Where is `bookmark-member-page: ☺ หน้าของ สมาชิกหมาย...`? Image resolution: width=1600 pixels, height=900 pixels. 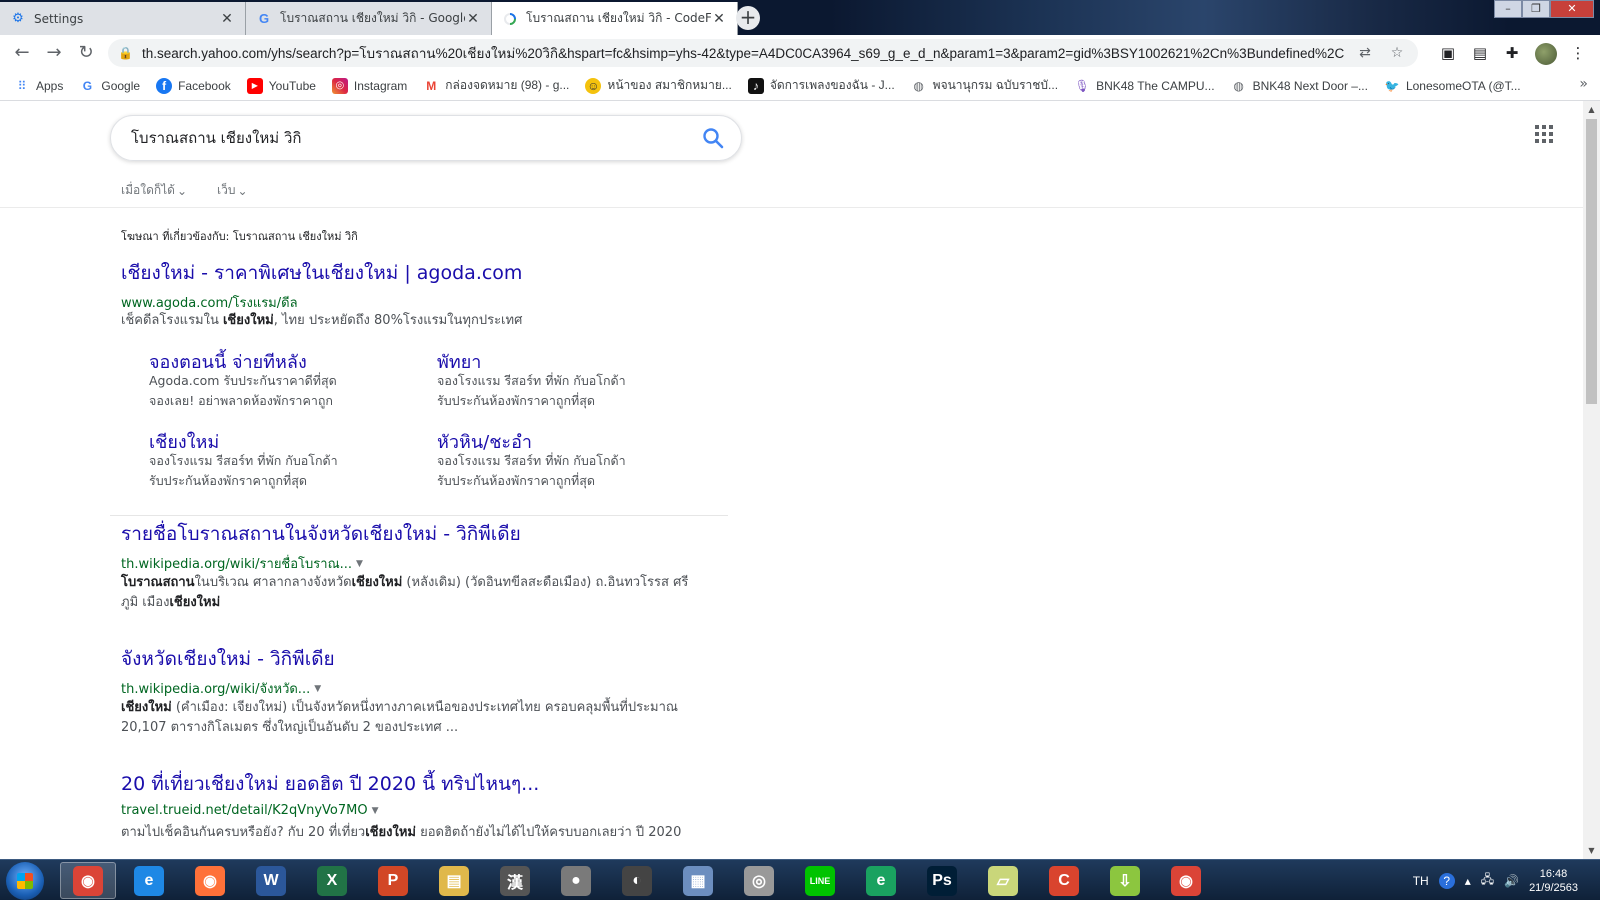 bookmark-member-page: ☺ หน้าของ สมาชิกหมาย... is located at coordinates (658, 85).